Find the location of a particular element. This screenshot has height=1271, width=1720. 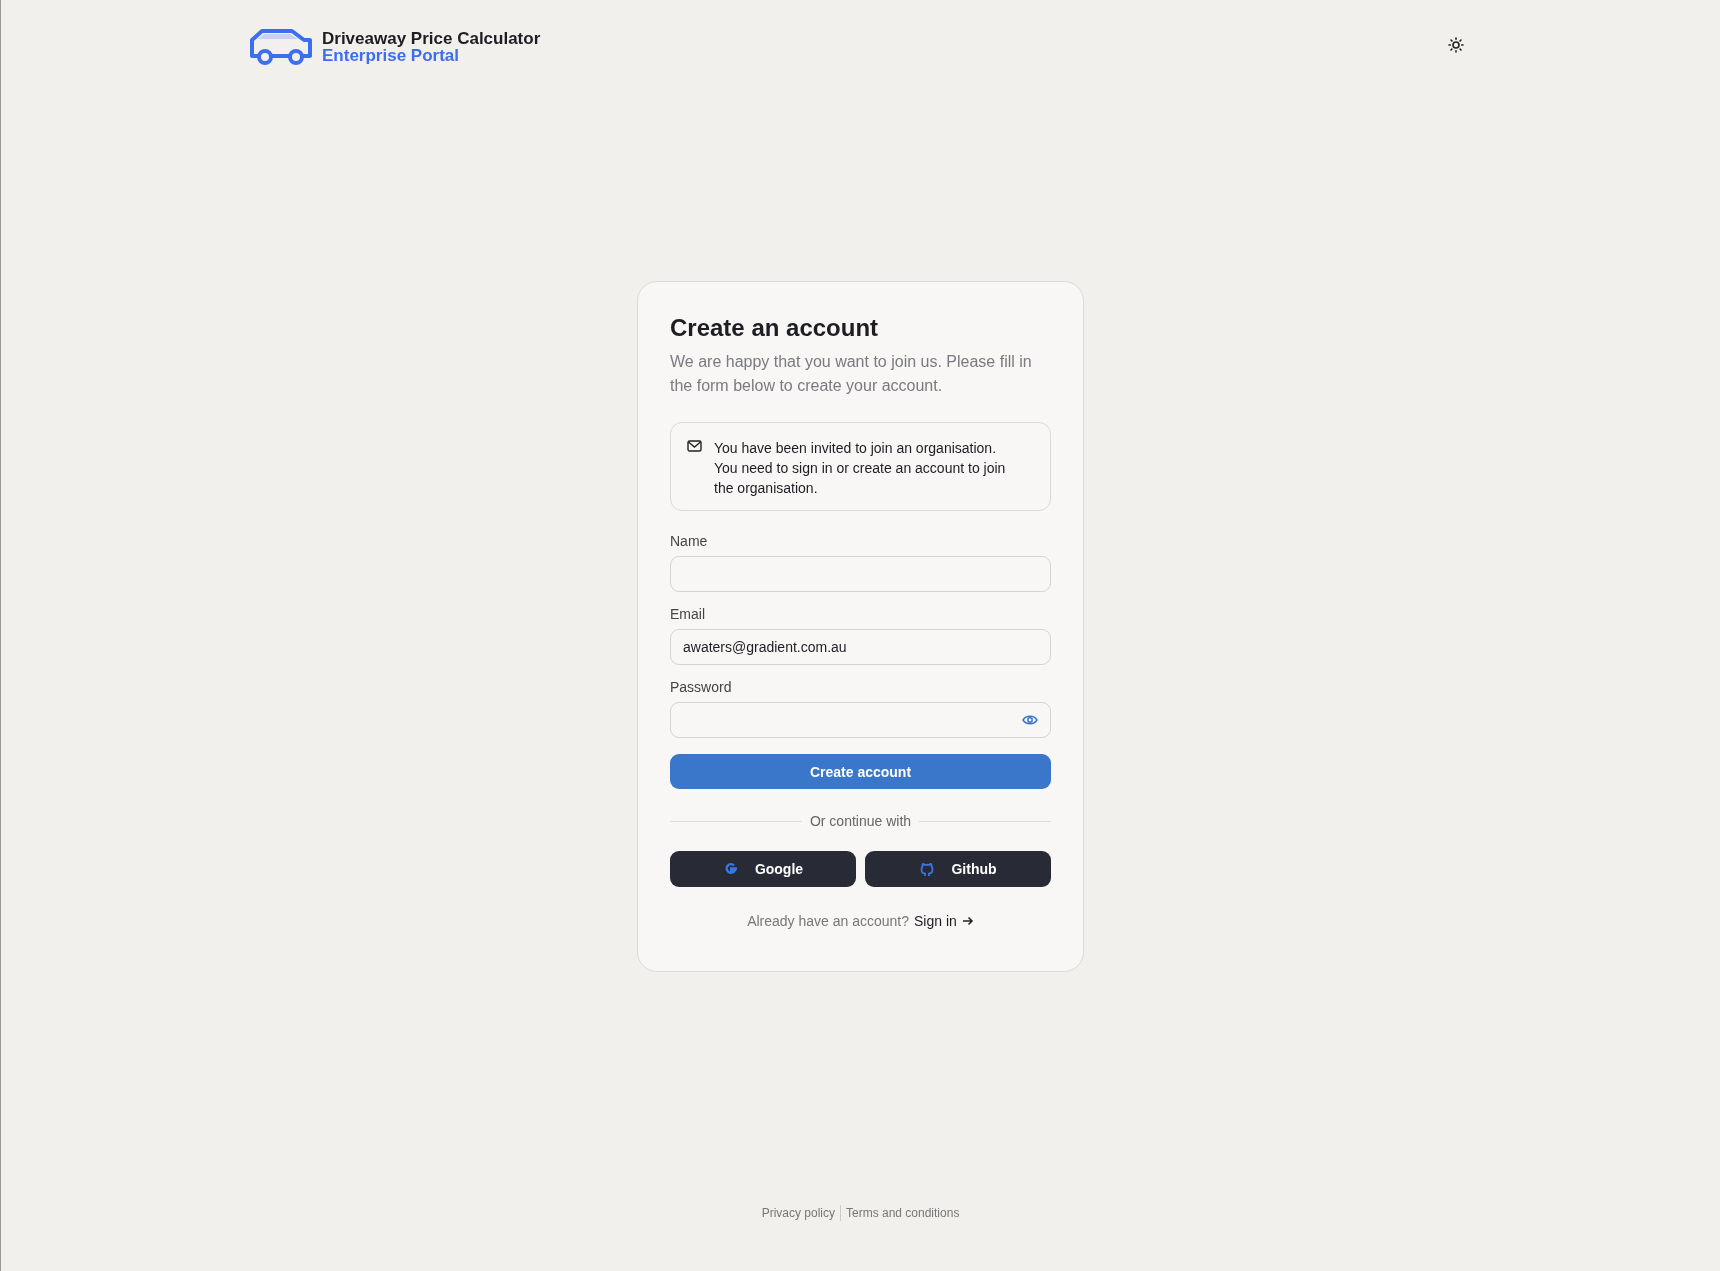

signin-prompt: Already have an account? is located at coordinates (828, 921).